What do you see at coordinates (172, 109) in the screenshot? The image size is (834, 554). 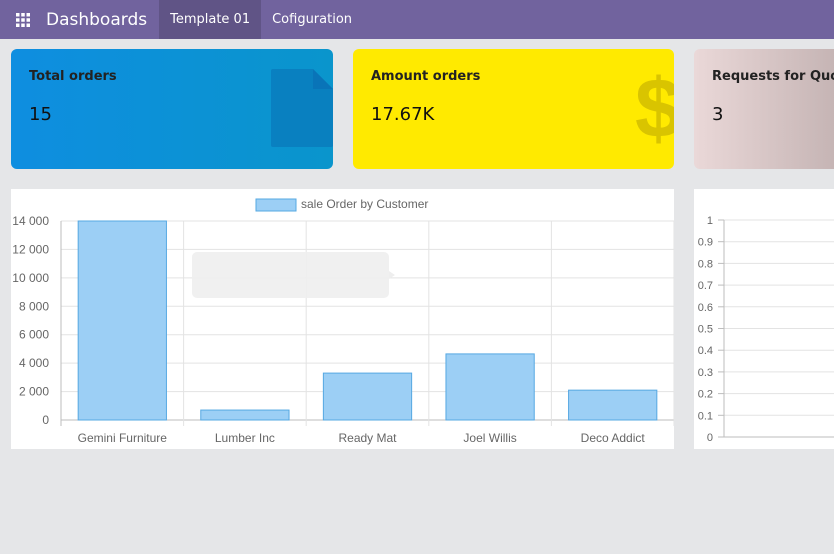 I see `kpi-card-total-orders: Total orders 15` at bounding box center [172, 109].